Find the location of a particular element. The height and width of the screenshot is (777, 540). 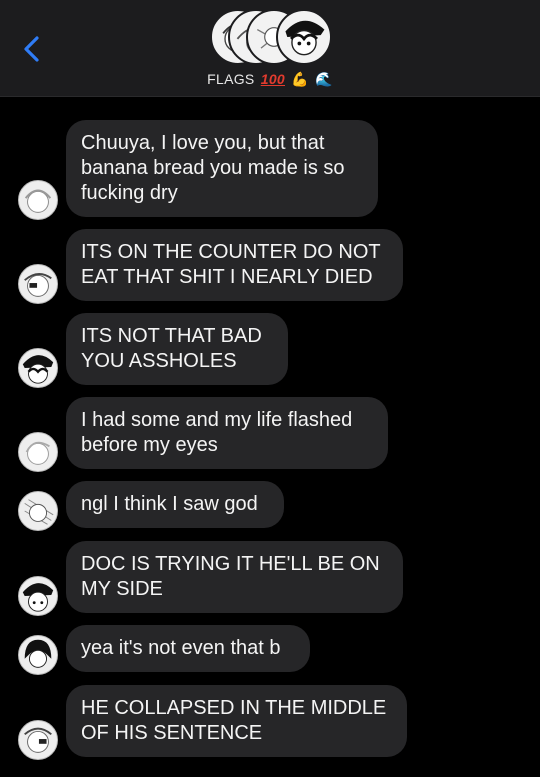

message-bubble: ngl I think I saw god is located at coordinates (175, 504).